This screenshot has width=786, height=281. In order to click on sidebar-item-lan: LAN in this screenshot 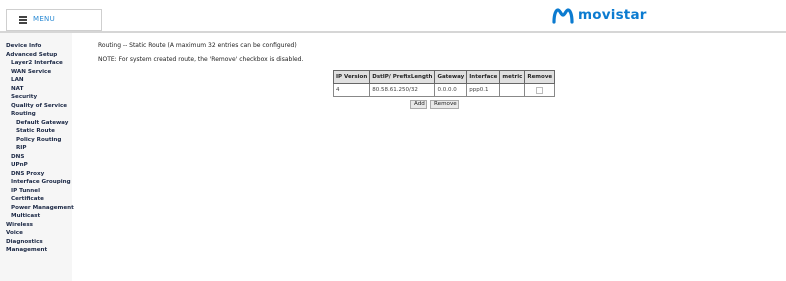, I will do `click(17, 80)`.